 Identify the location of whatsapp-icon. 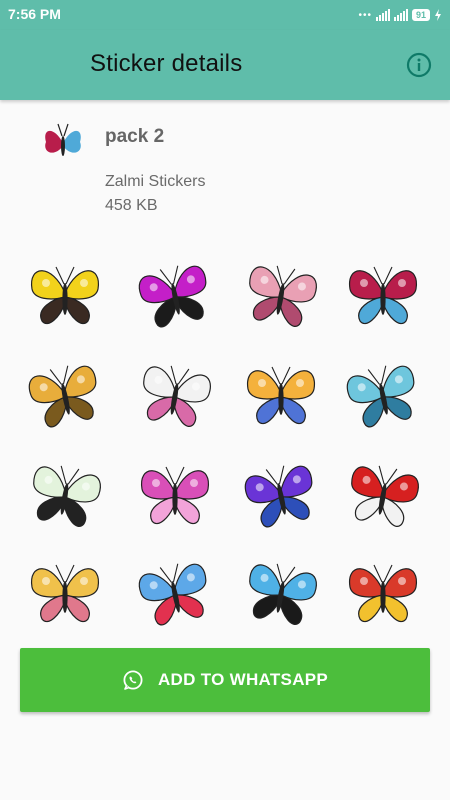
(133, 680).